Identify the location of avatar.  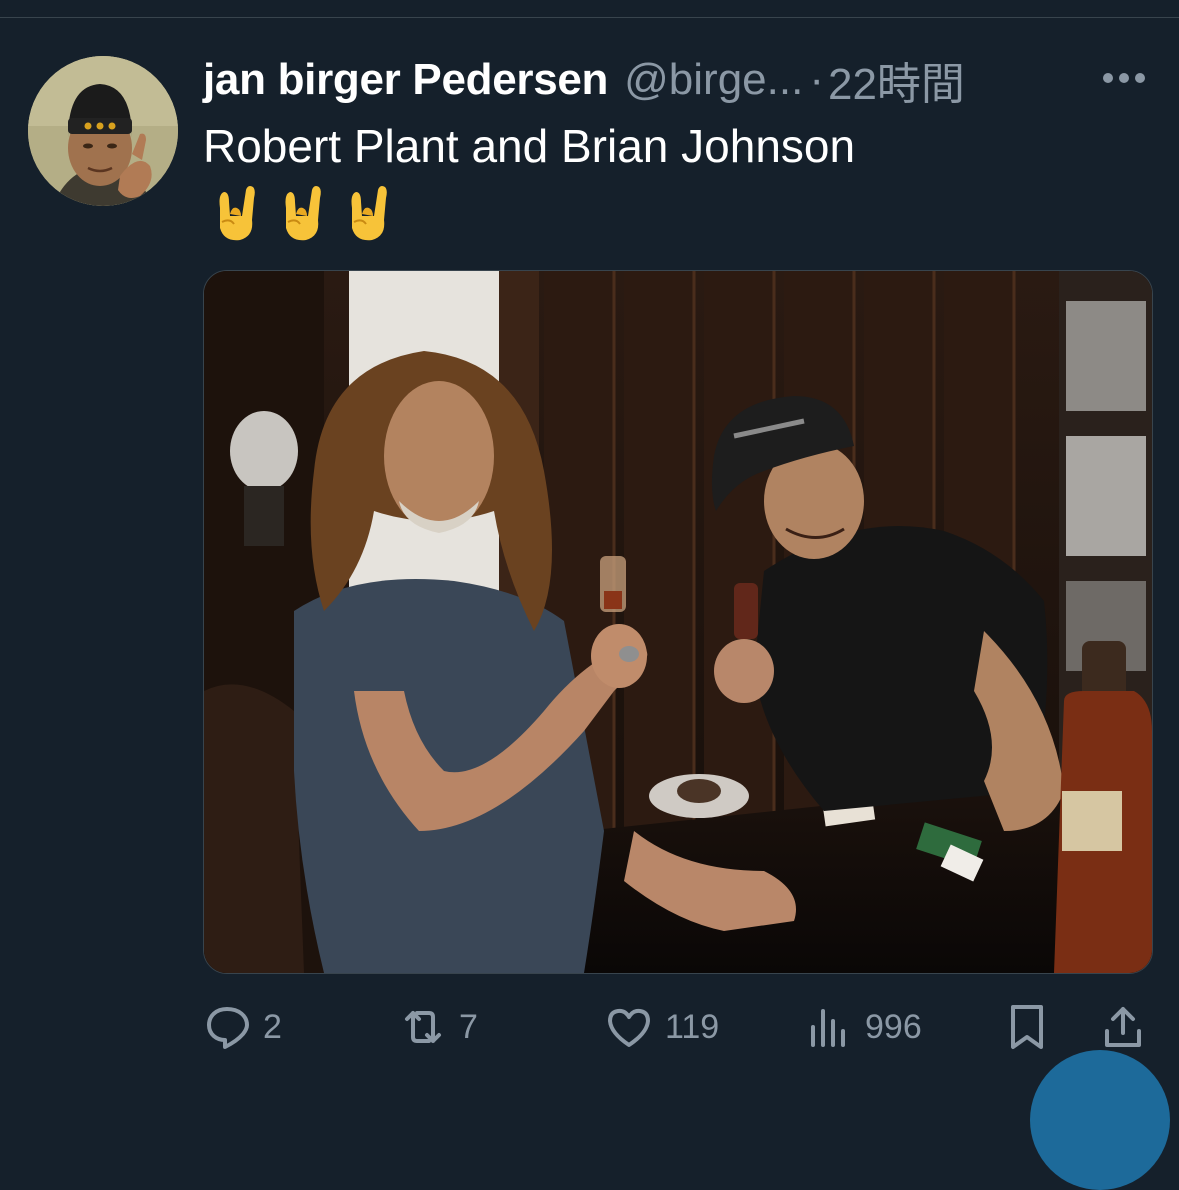
(103, 131).